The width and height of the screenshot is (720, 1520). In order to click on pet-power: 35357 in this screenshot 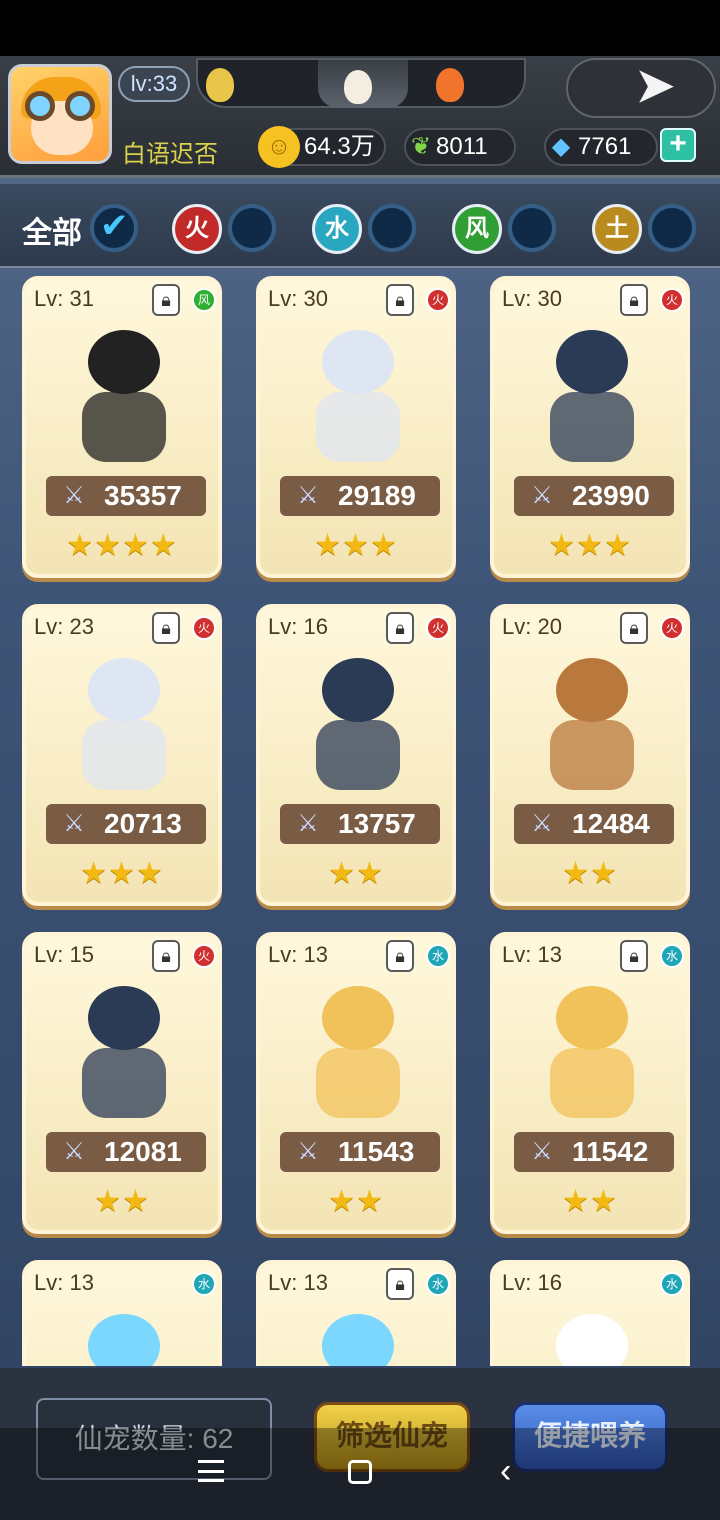, I will do `click(143, 495)`.